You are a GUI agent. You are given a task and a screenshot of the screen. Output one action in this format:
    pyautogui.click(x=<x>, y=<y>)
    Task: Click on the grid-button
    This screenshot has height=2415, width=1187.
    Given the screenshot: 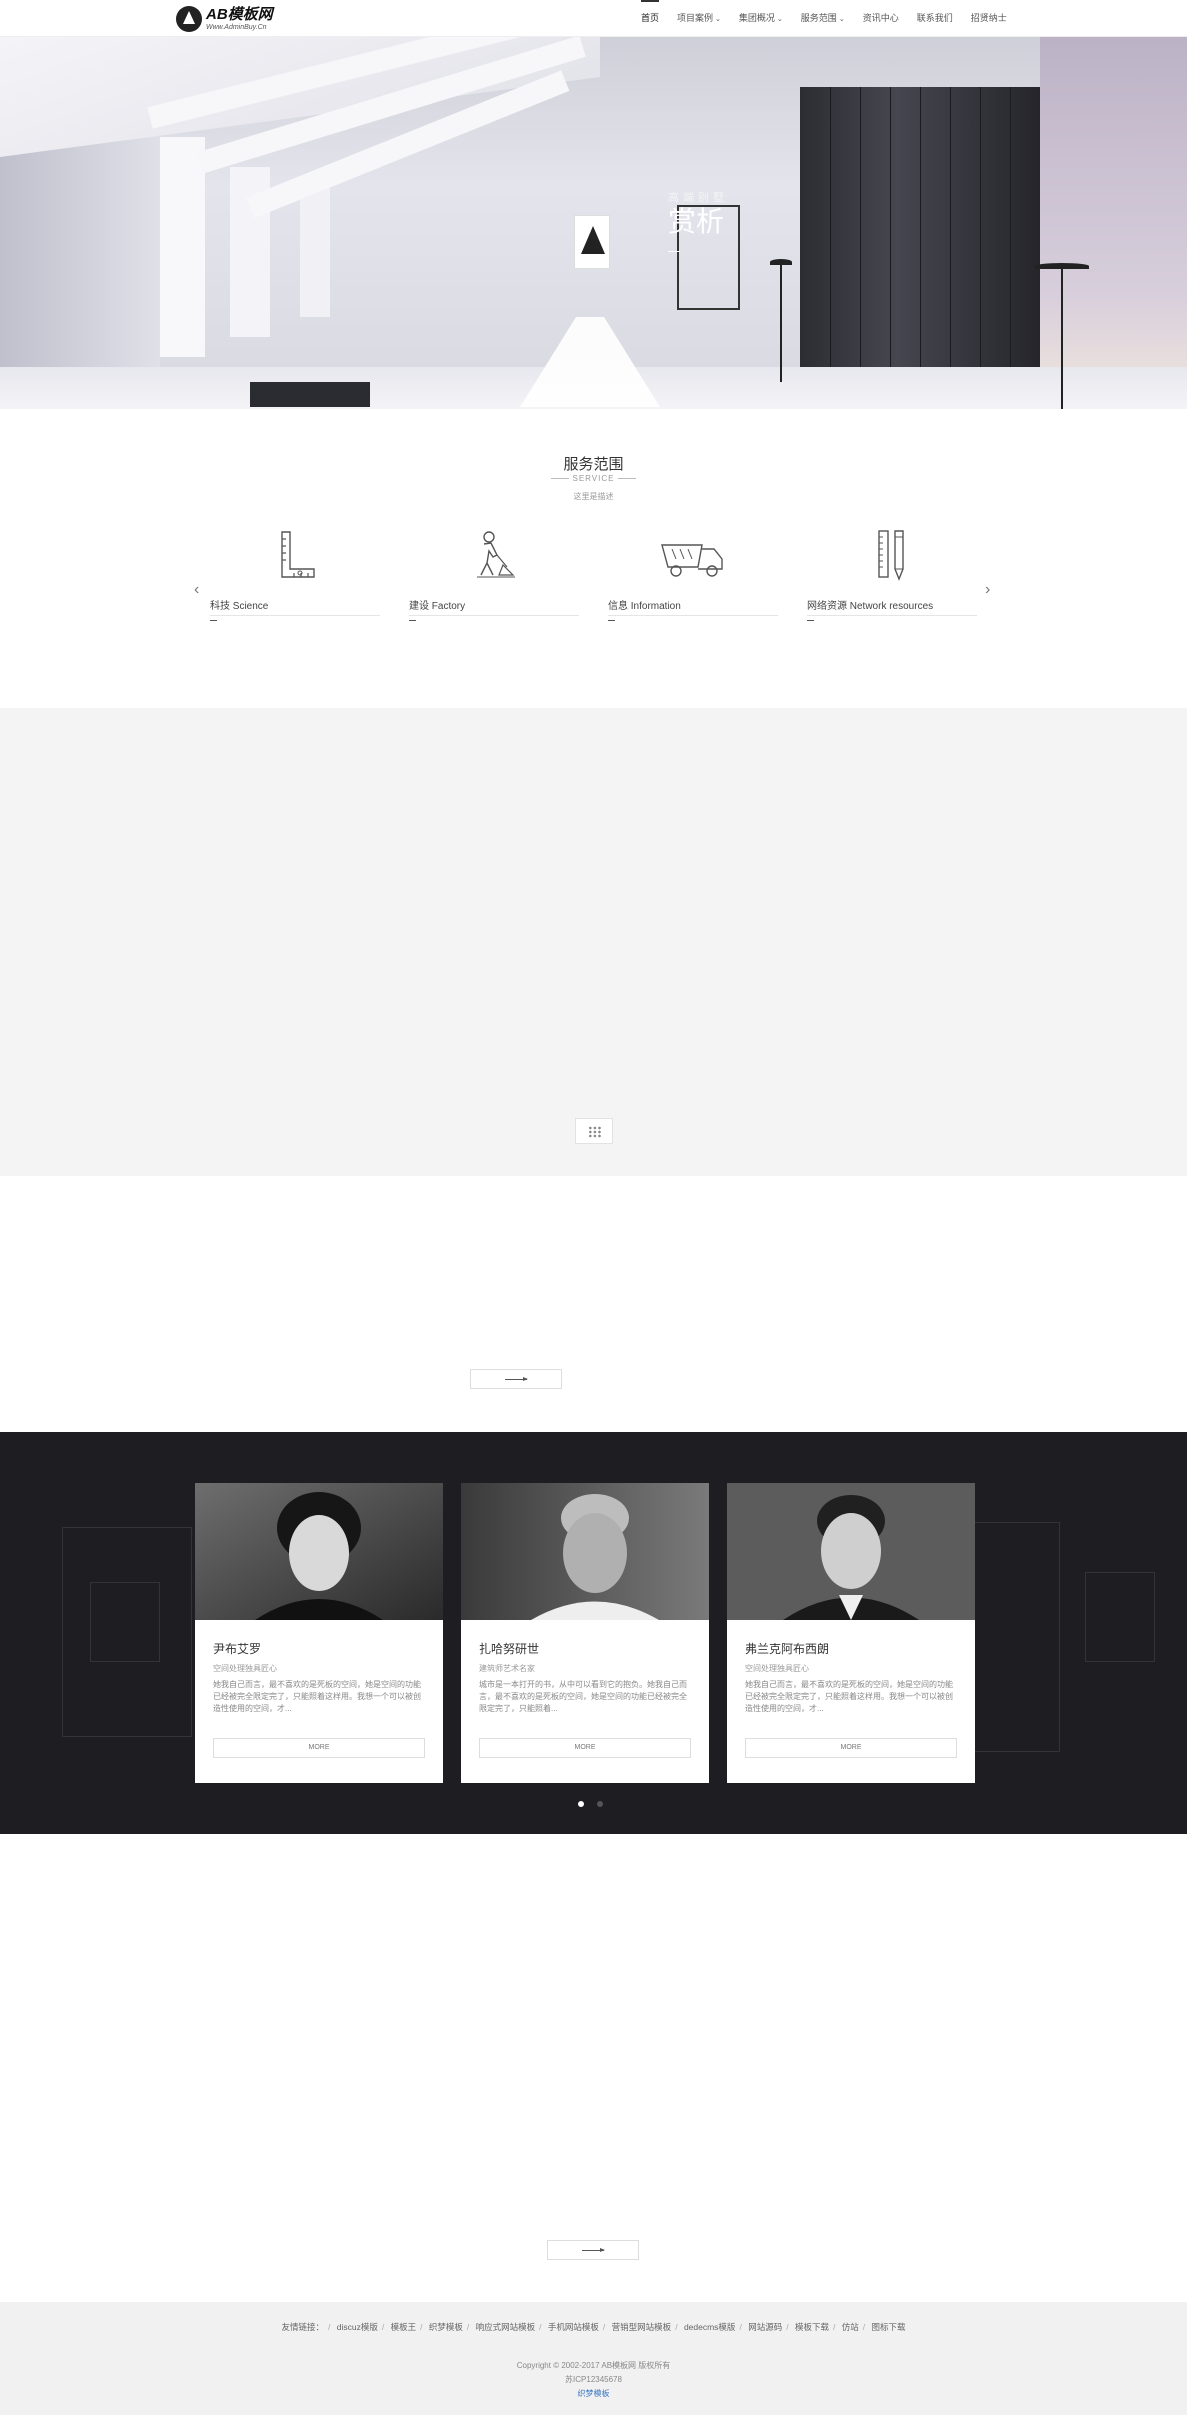 What is the action you would take?
    pyautogui.click(x=594, y=1131)
    